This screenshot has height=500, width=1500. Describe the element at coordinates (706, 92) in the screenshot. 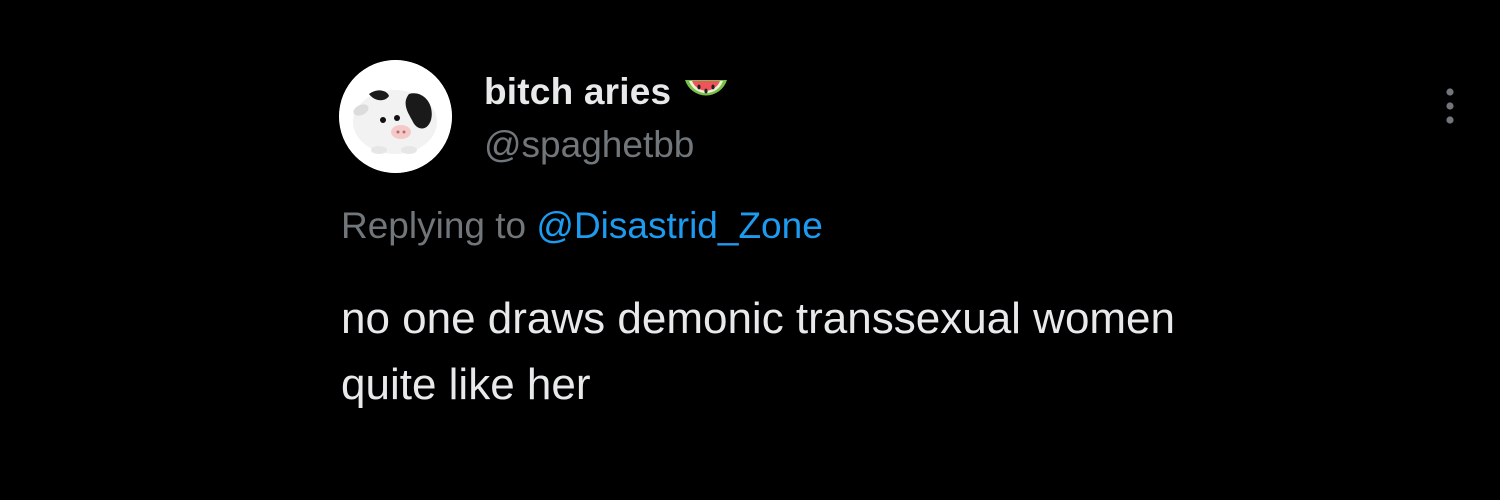

I see `watermelon-icon` at that location.